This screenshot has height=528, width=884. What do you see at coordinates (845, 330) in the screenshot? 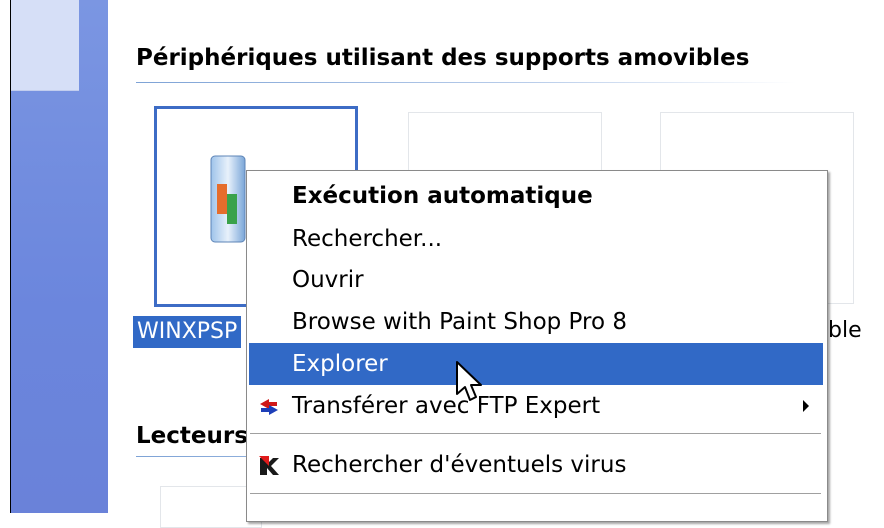
I see `device-label-partial: ble` at bounding box center [845, 330].